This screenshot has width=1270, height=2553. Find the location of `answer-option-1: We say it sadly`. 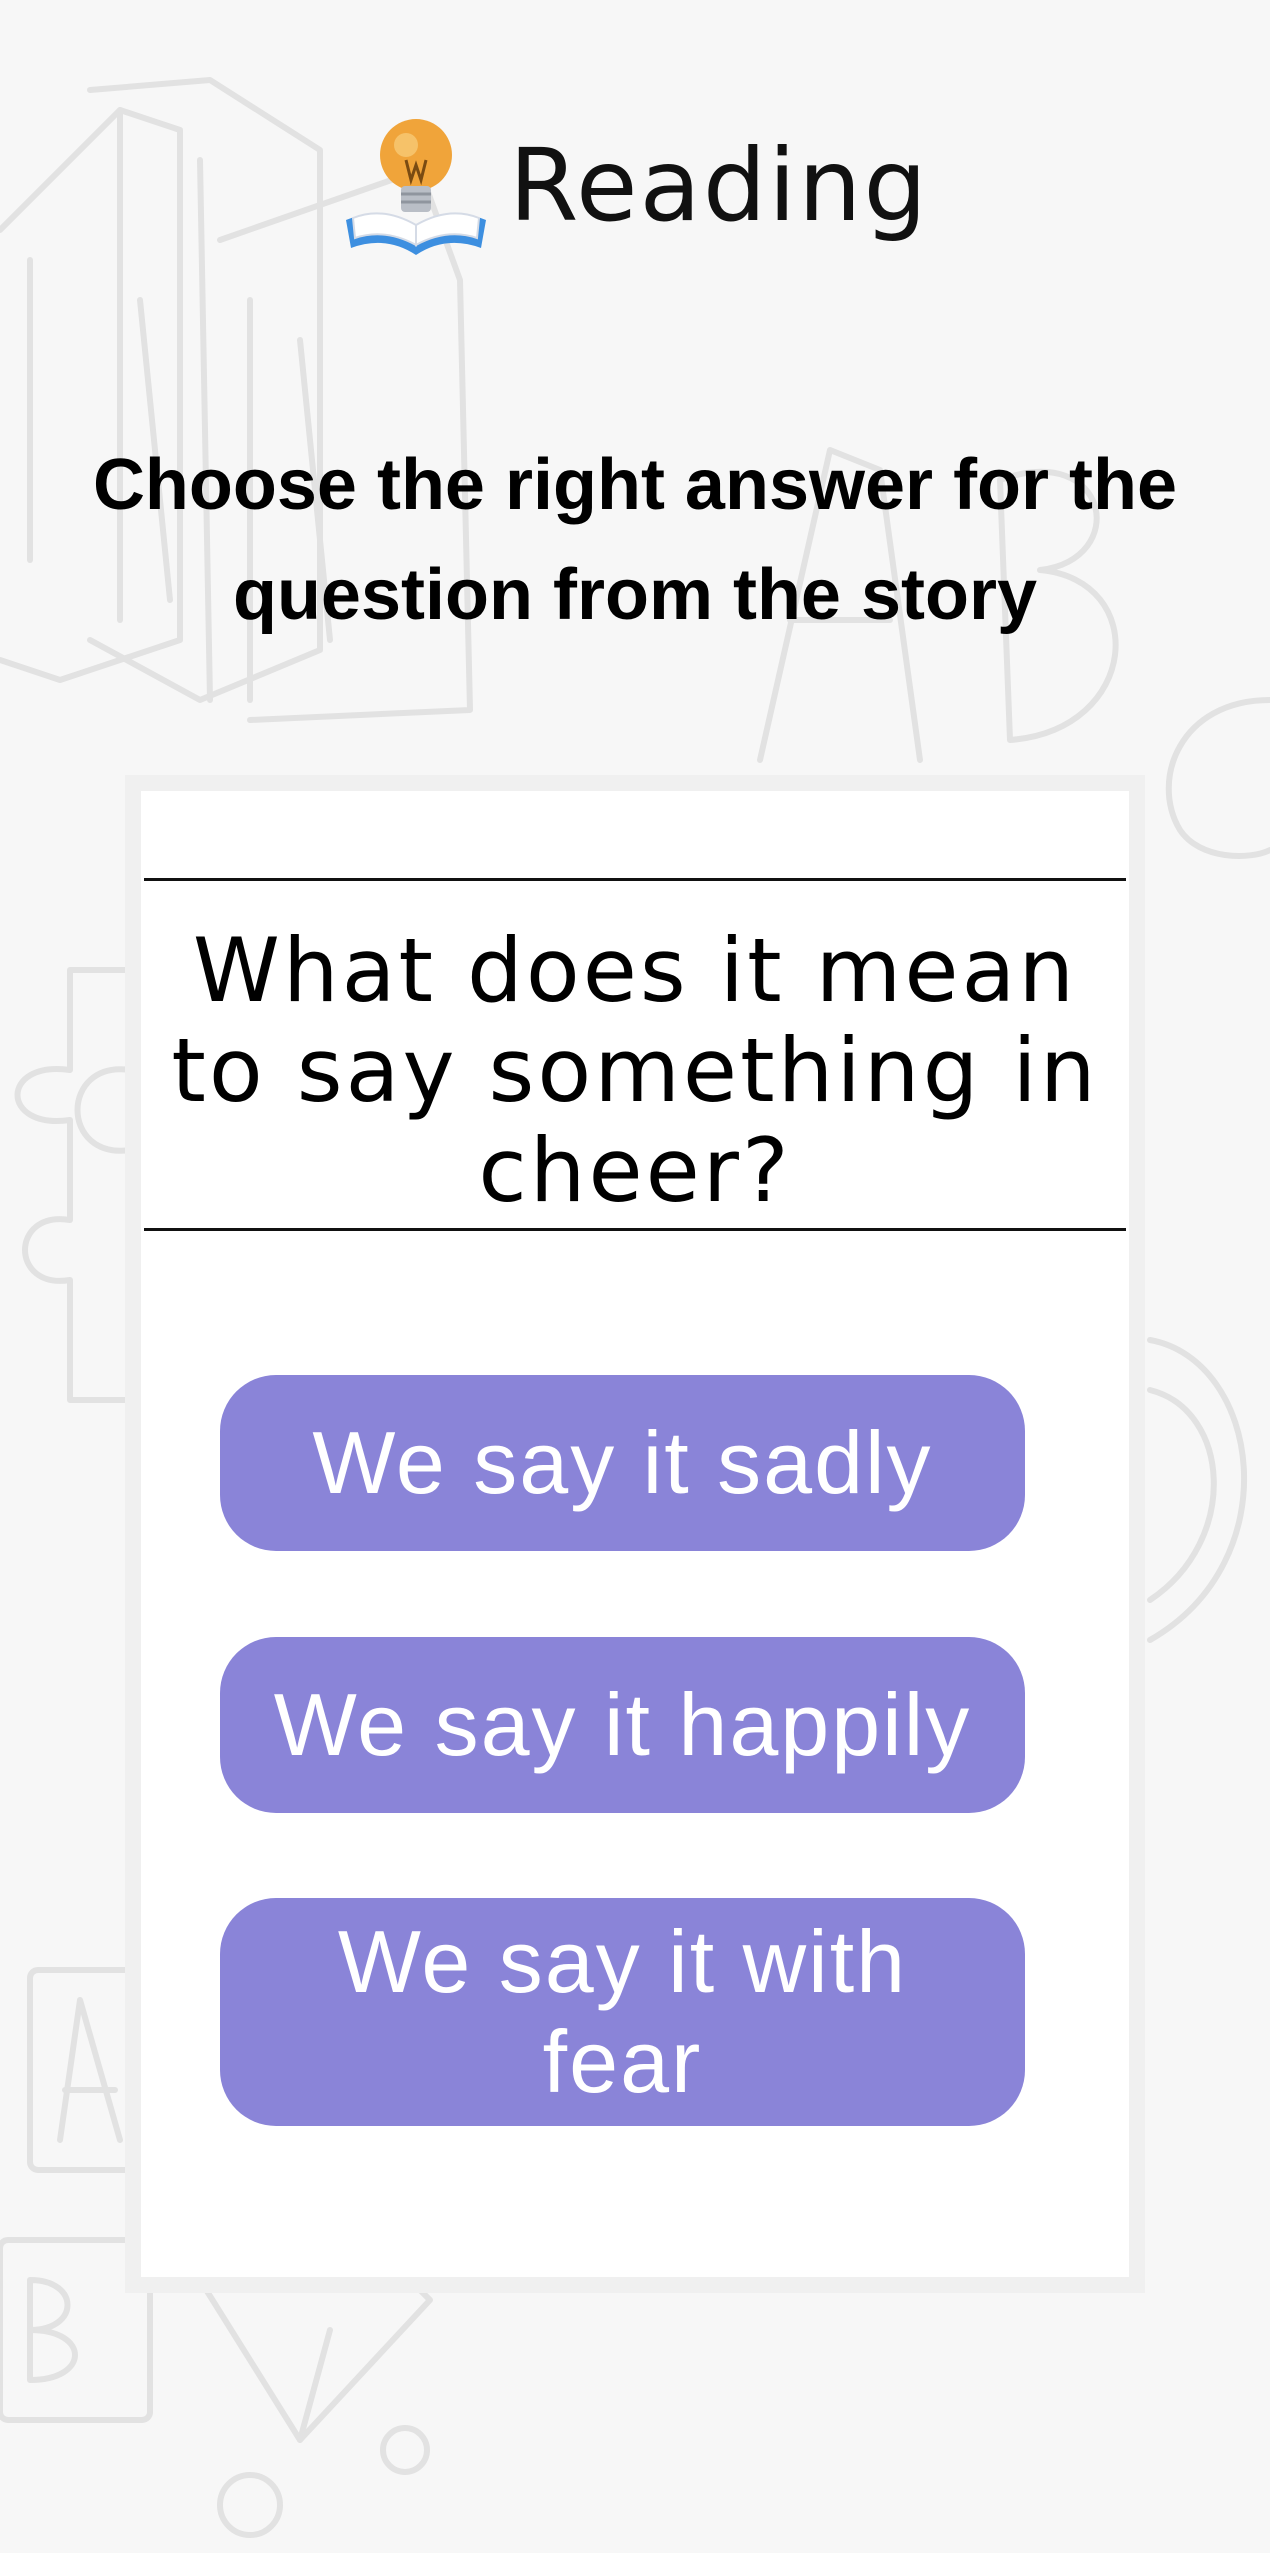

answer-option-1: We say it sadly is located at coordinates (622, 1463).